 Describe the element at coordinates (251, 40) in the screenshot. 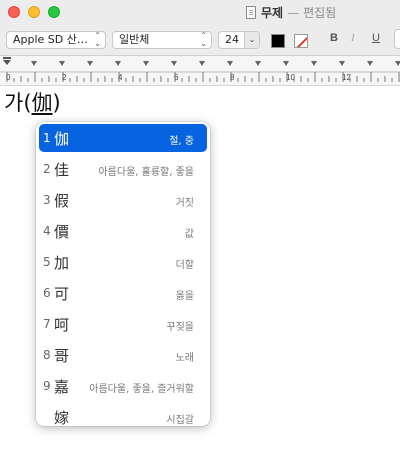

I see `chevron-down-icon: ⌄` at that location.